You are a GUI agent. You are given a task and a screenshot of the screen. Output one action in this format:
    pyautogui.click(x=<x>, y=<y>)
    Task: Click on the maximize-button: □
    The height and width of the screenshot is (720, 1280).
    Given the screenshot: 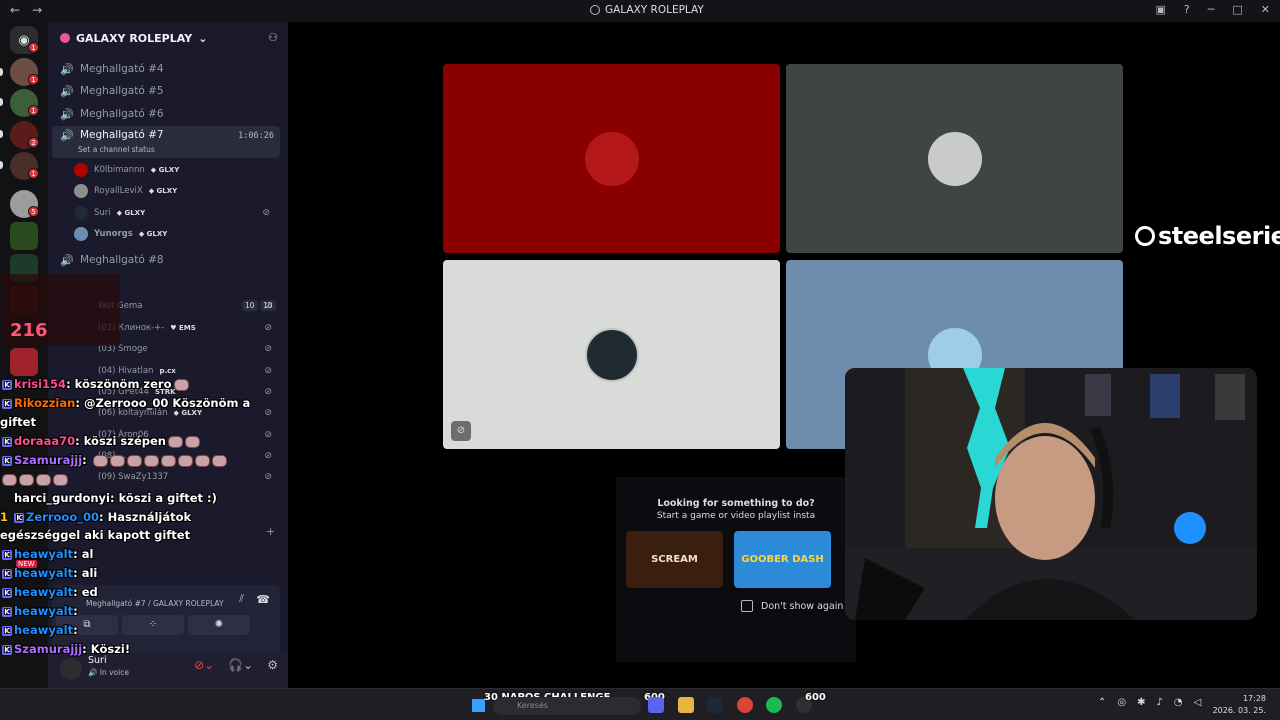 What is the action you would take?
    pyautogui.click(x=1237, y=9)
    